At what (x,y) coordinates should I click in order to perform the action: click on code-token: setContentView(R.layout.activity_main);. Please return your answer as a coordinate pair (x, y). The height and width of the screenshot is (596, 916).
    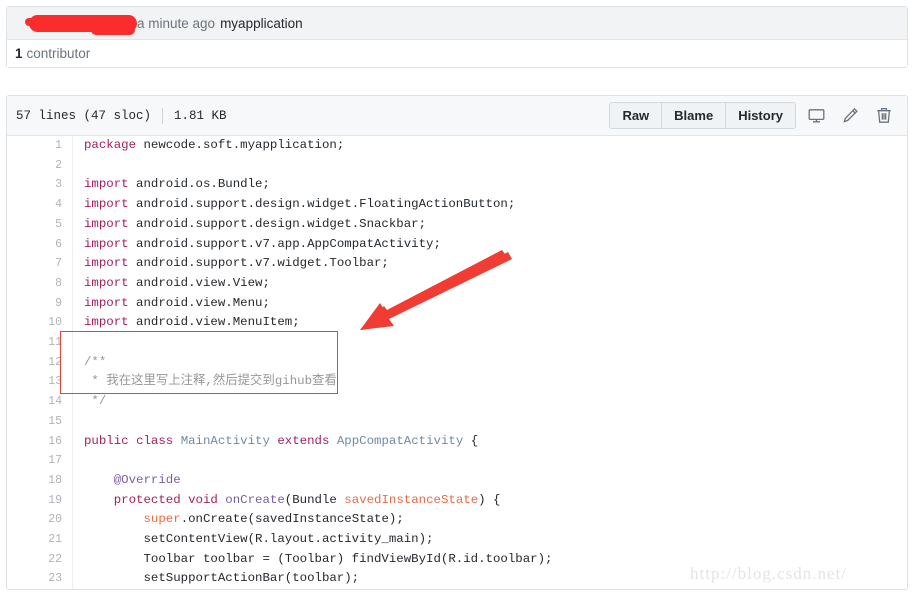
    Looking at the image, I should click on (259, 539).